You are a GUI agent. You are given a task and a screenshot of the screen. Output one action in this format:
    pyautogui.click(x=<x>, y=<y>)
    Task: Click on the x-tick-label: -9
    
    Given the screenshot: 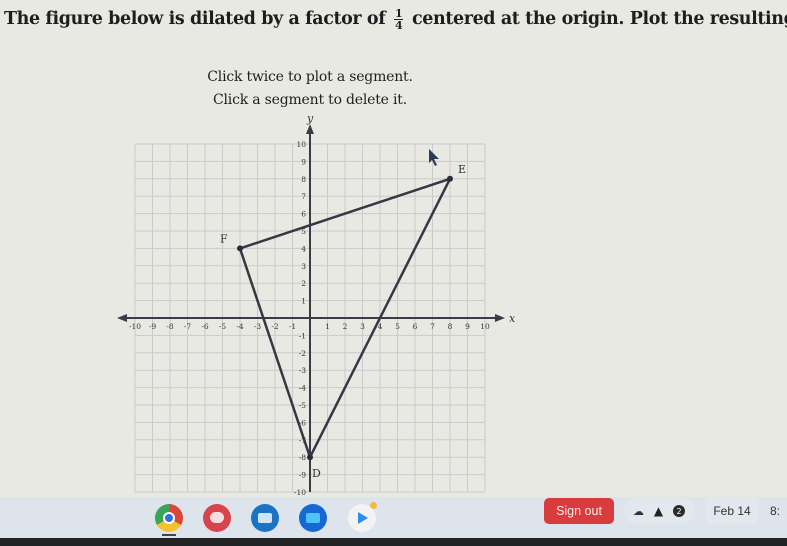 What is the action you would take?
    pyautogui.click(x=153, y=326)
    